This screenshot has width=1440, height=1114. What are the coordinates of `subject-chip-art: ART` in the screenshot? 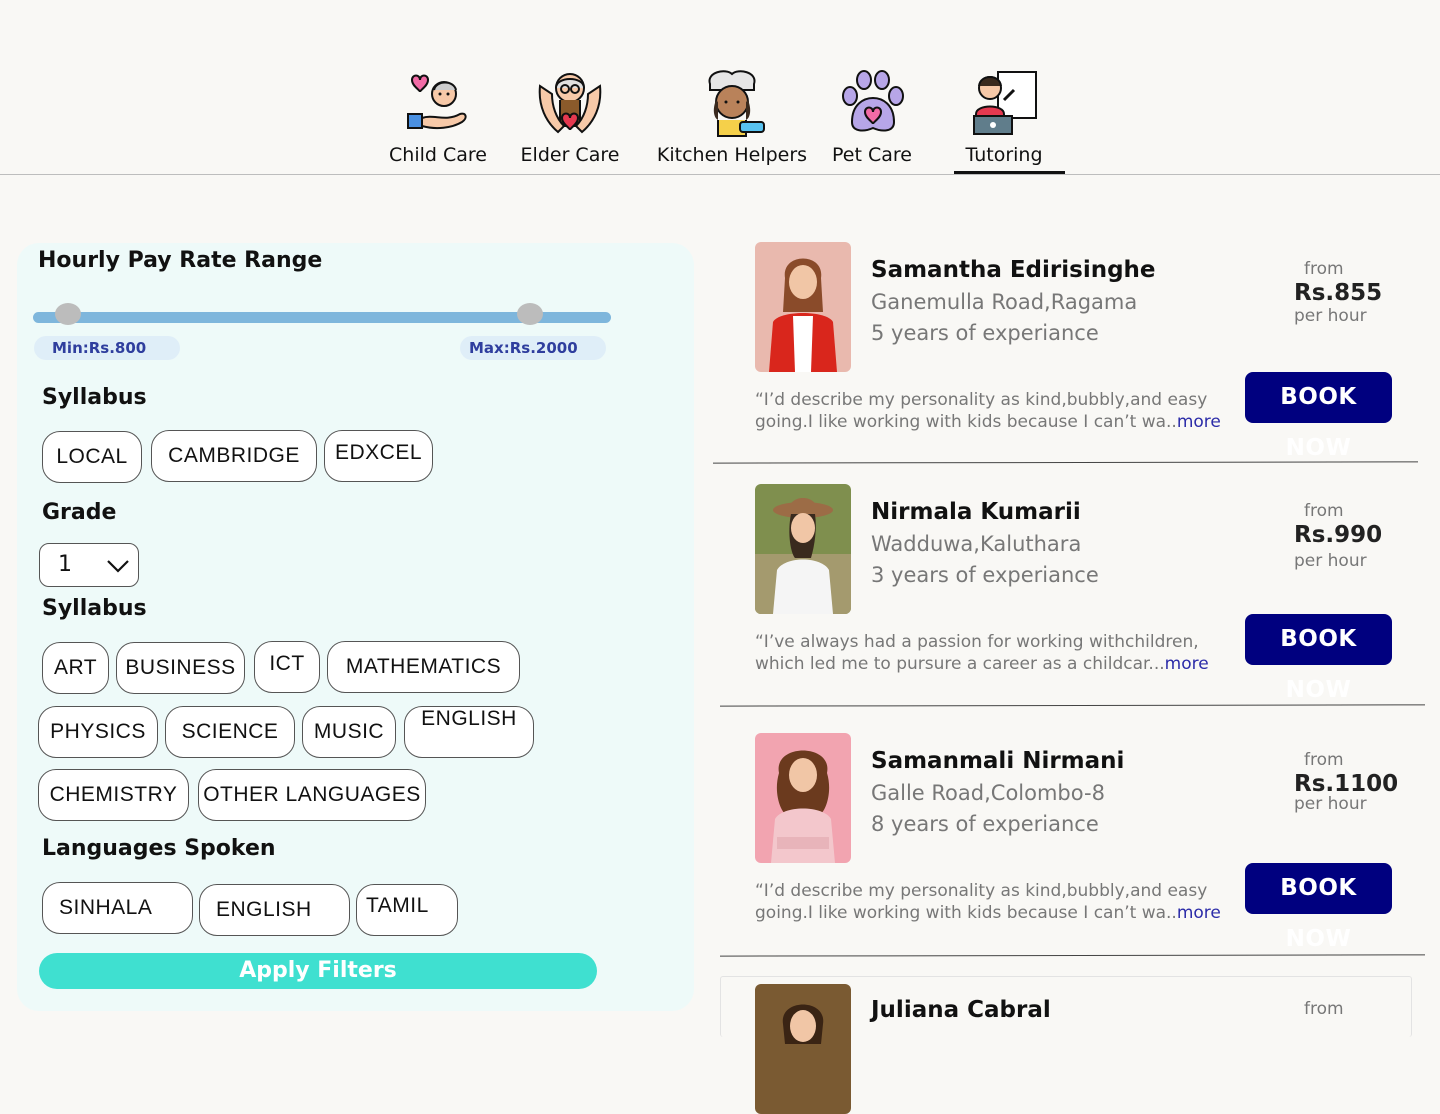 It's located at (75, 668).